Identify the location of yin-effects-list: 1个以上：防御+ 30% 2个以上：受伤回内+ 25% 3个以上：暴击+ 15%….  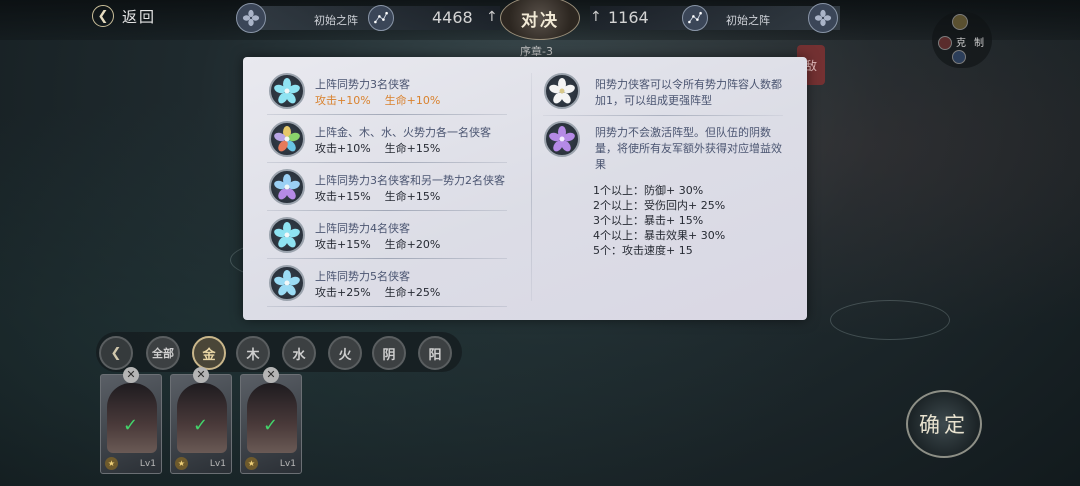
(659, 220).